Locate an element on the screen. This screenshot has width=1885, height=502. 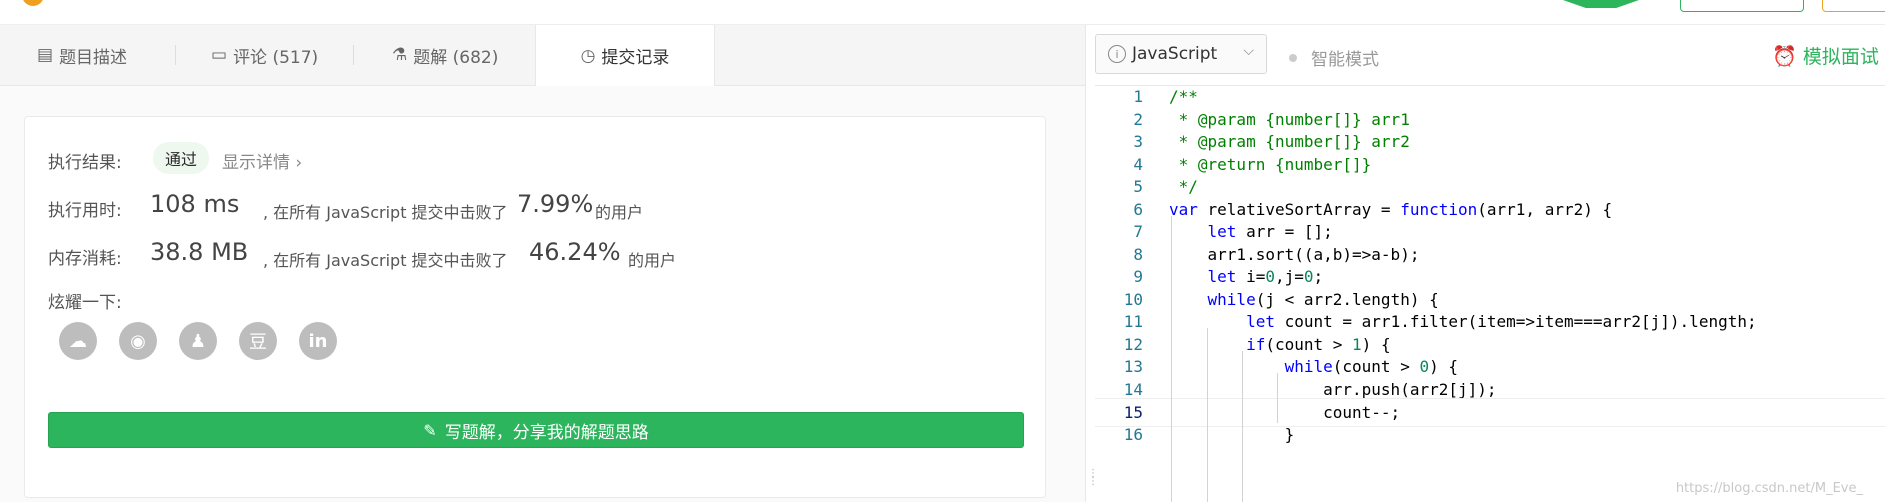
line-source: } is located at coordinates (1232, 434).